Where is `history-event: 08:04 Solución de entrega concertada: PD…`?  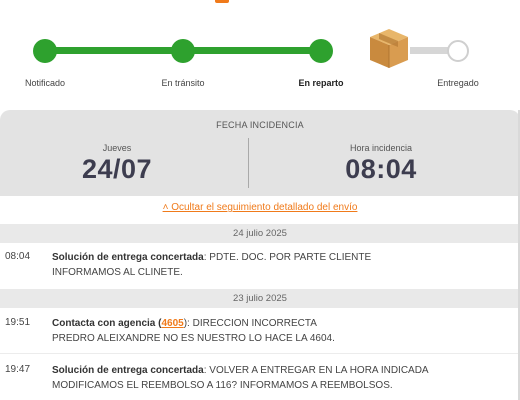
history-event: 08:04 Solución de entrega concertada: PD… is located at coordinates (260, 266).